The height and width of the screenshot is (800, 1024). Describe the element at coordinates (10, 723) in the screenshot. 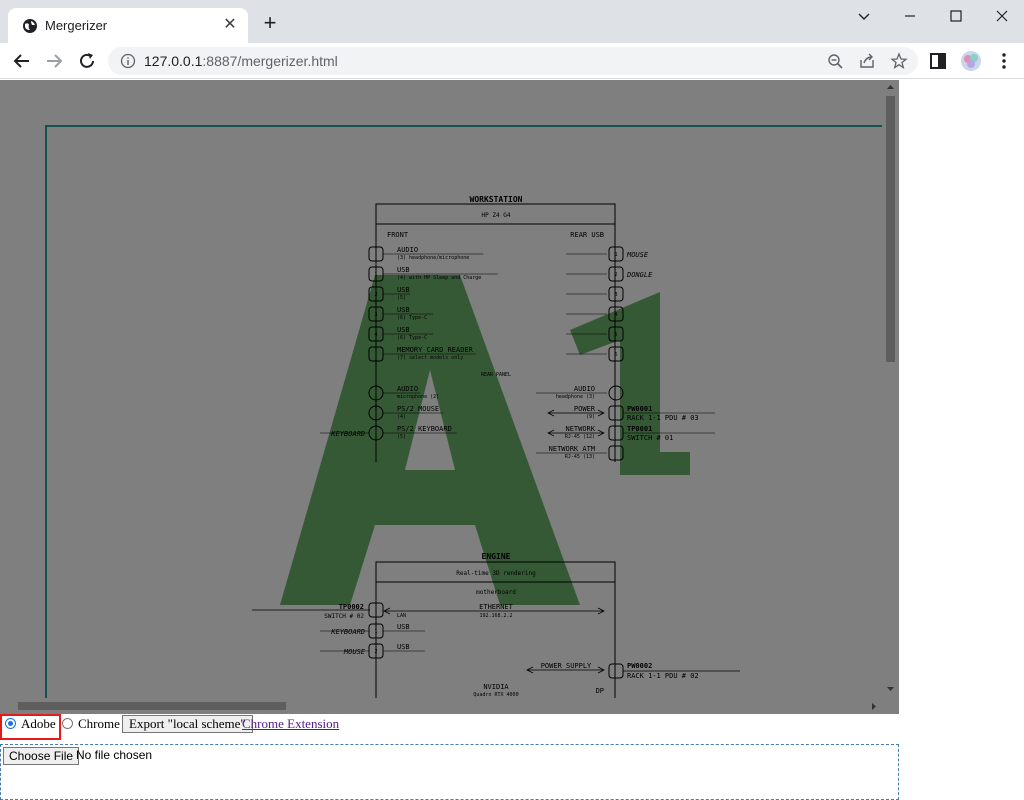

I see `adobe-radio` at that location.